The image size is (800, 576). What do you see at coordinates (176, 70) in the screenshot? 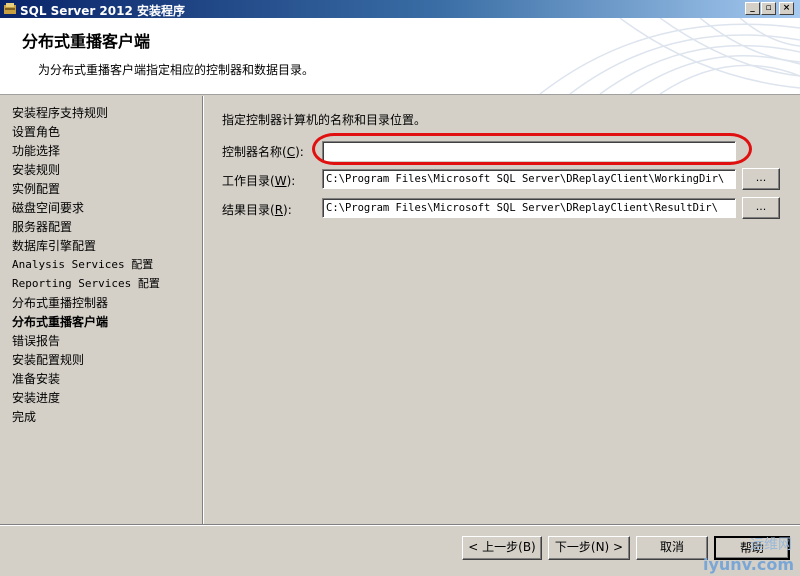
I see `page-subtitle: 为分布式重播客户端指定相应的控制器和数据目录。` at bounding box center [176, 70].